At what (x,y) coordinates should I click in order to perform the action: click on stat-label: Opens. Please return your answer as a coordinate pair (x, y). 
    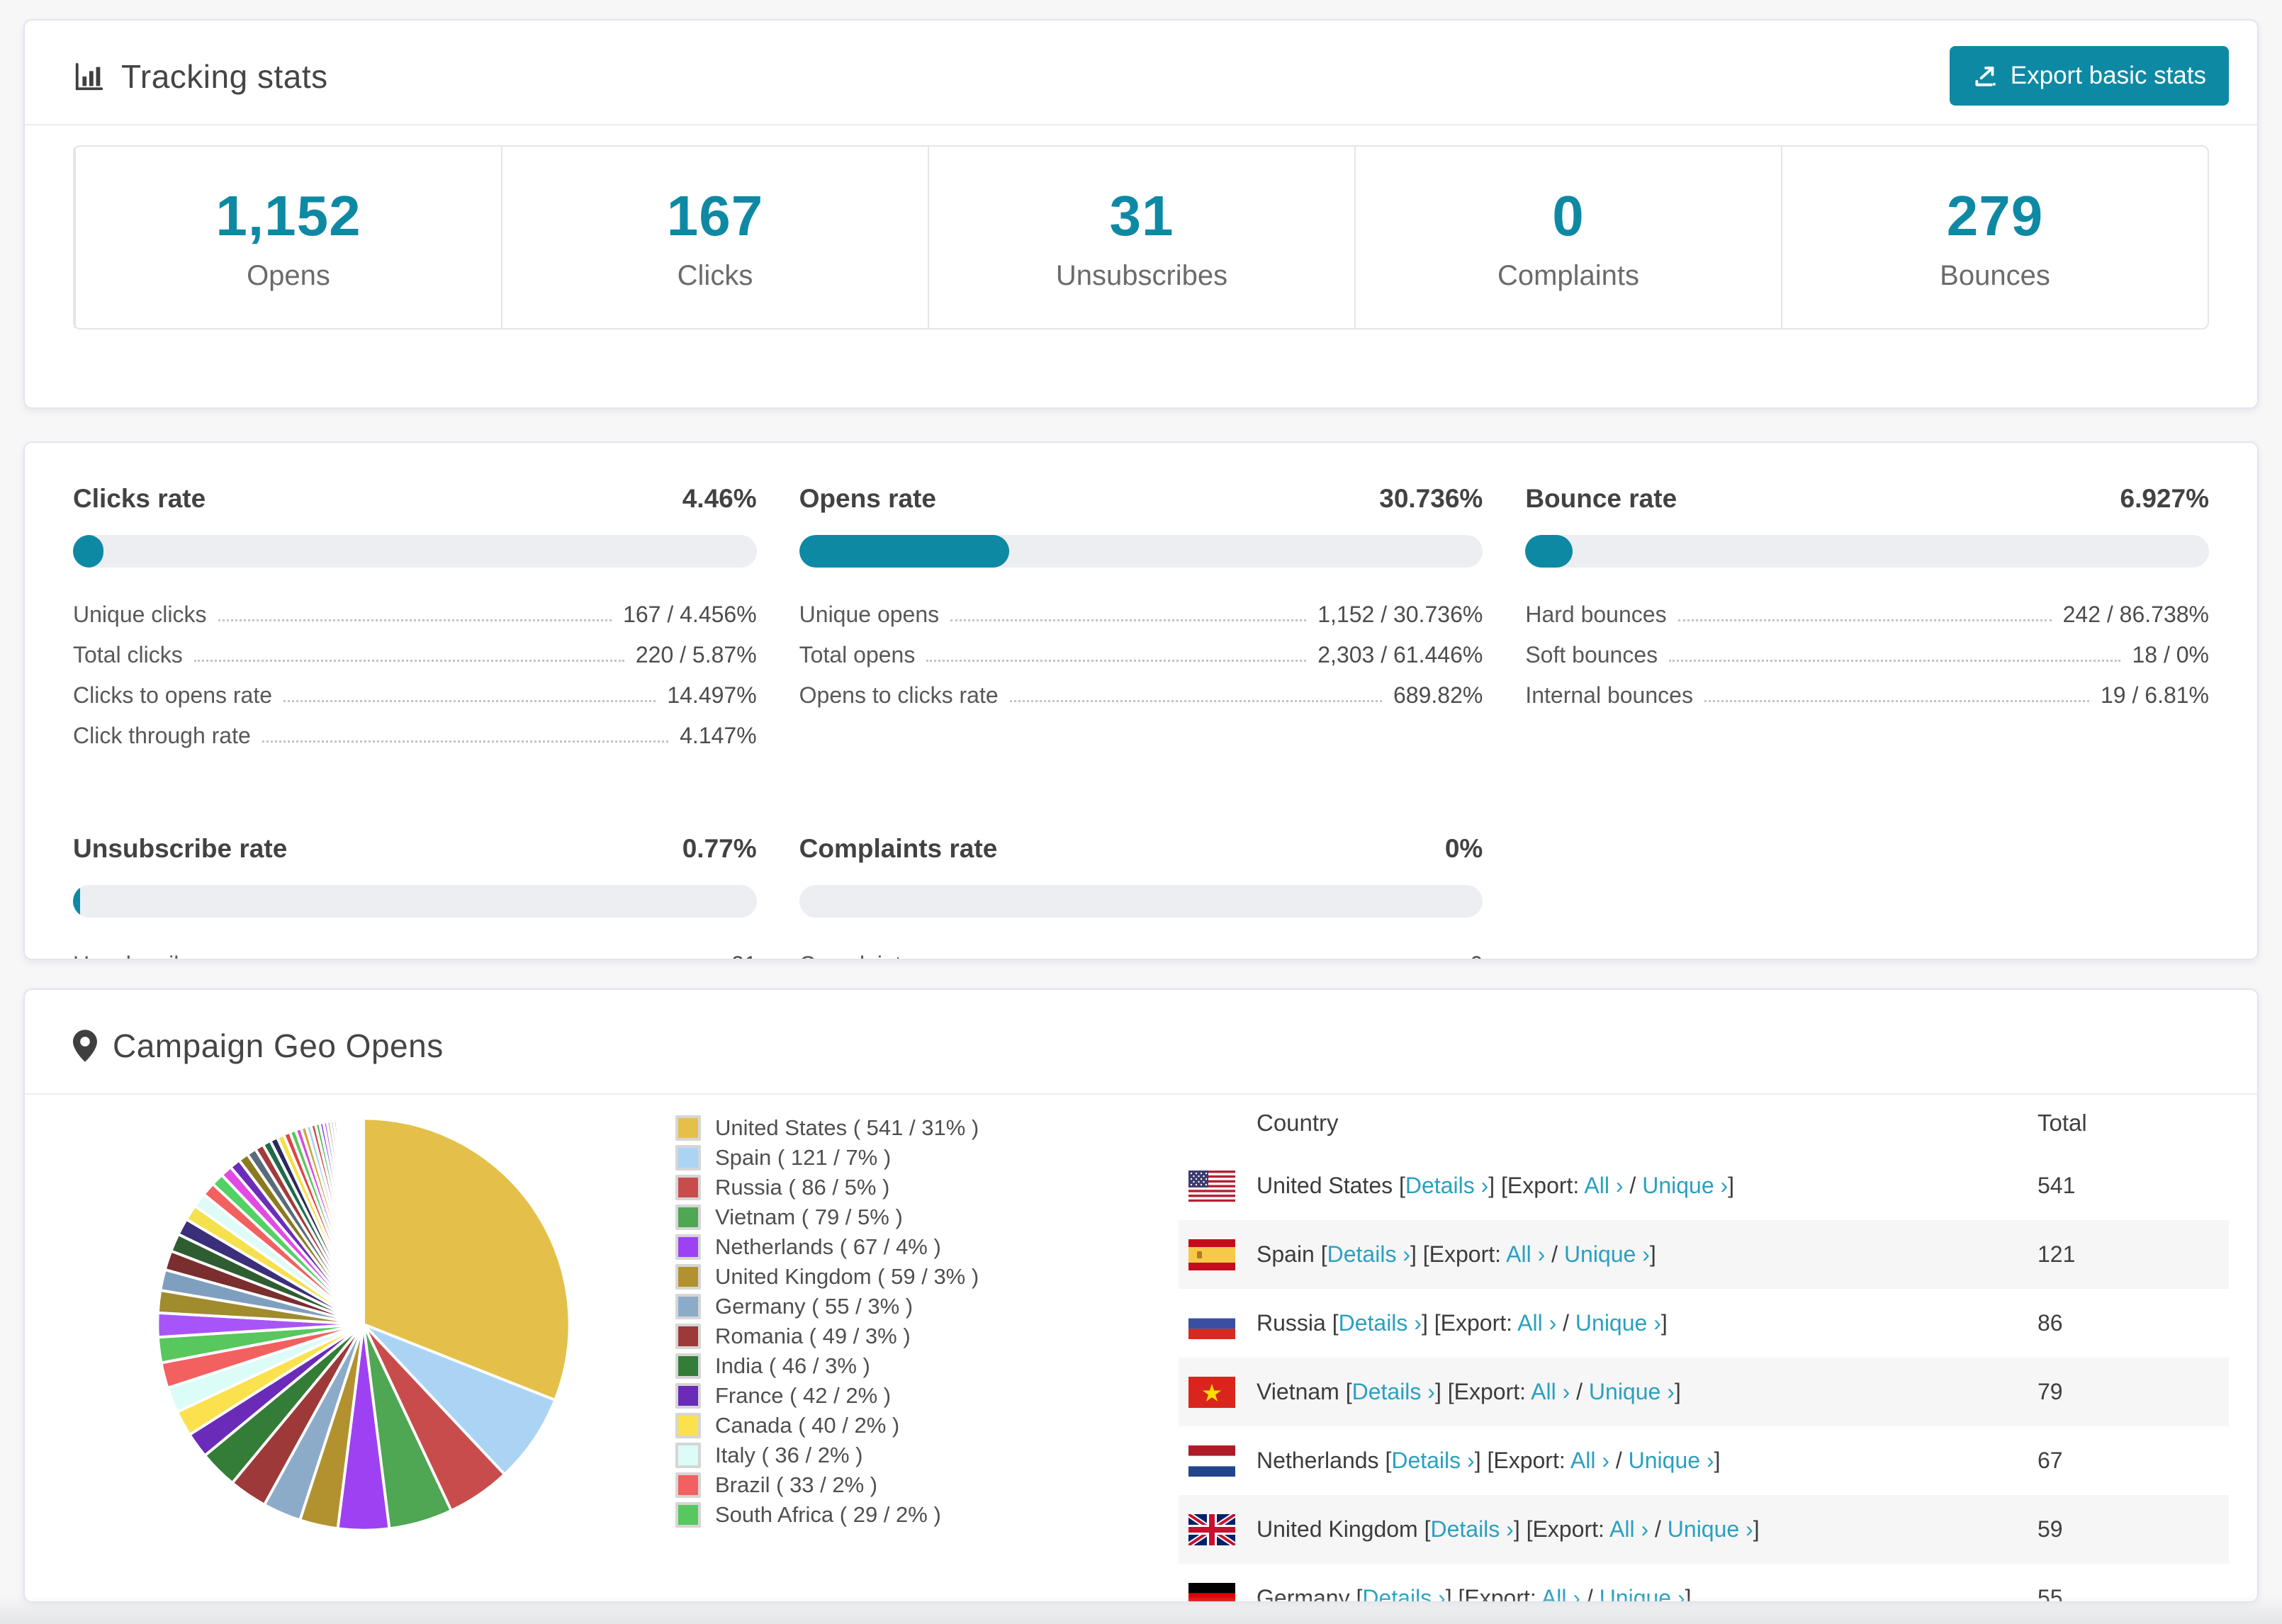
    Looking at the image, I should click on (289, 275).